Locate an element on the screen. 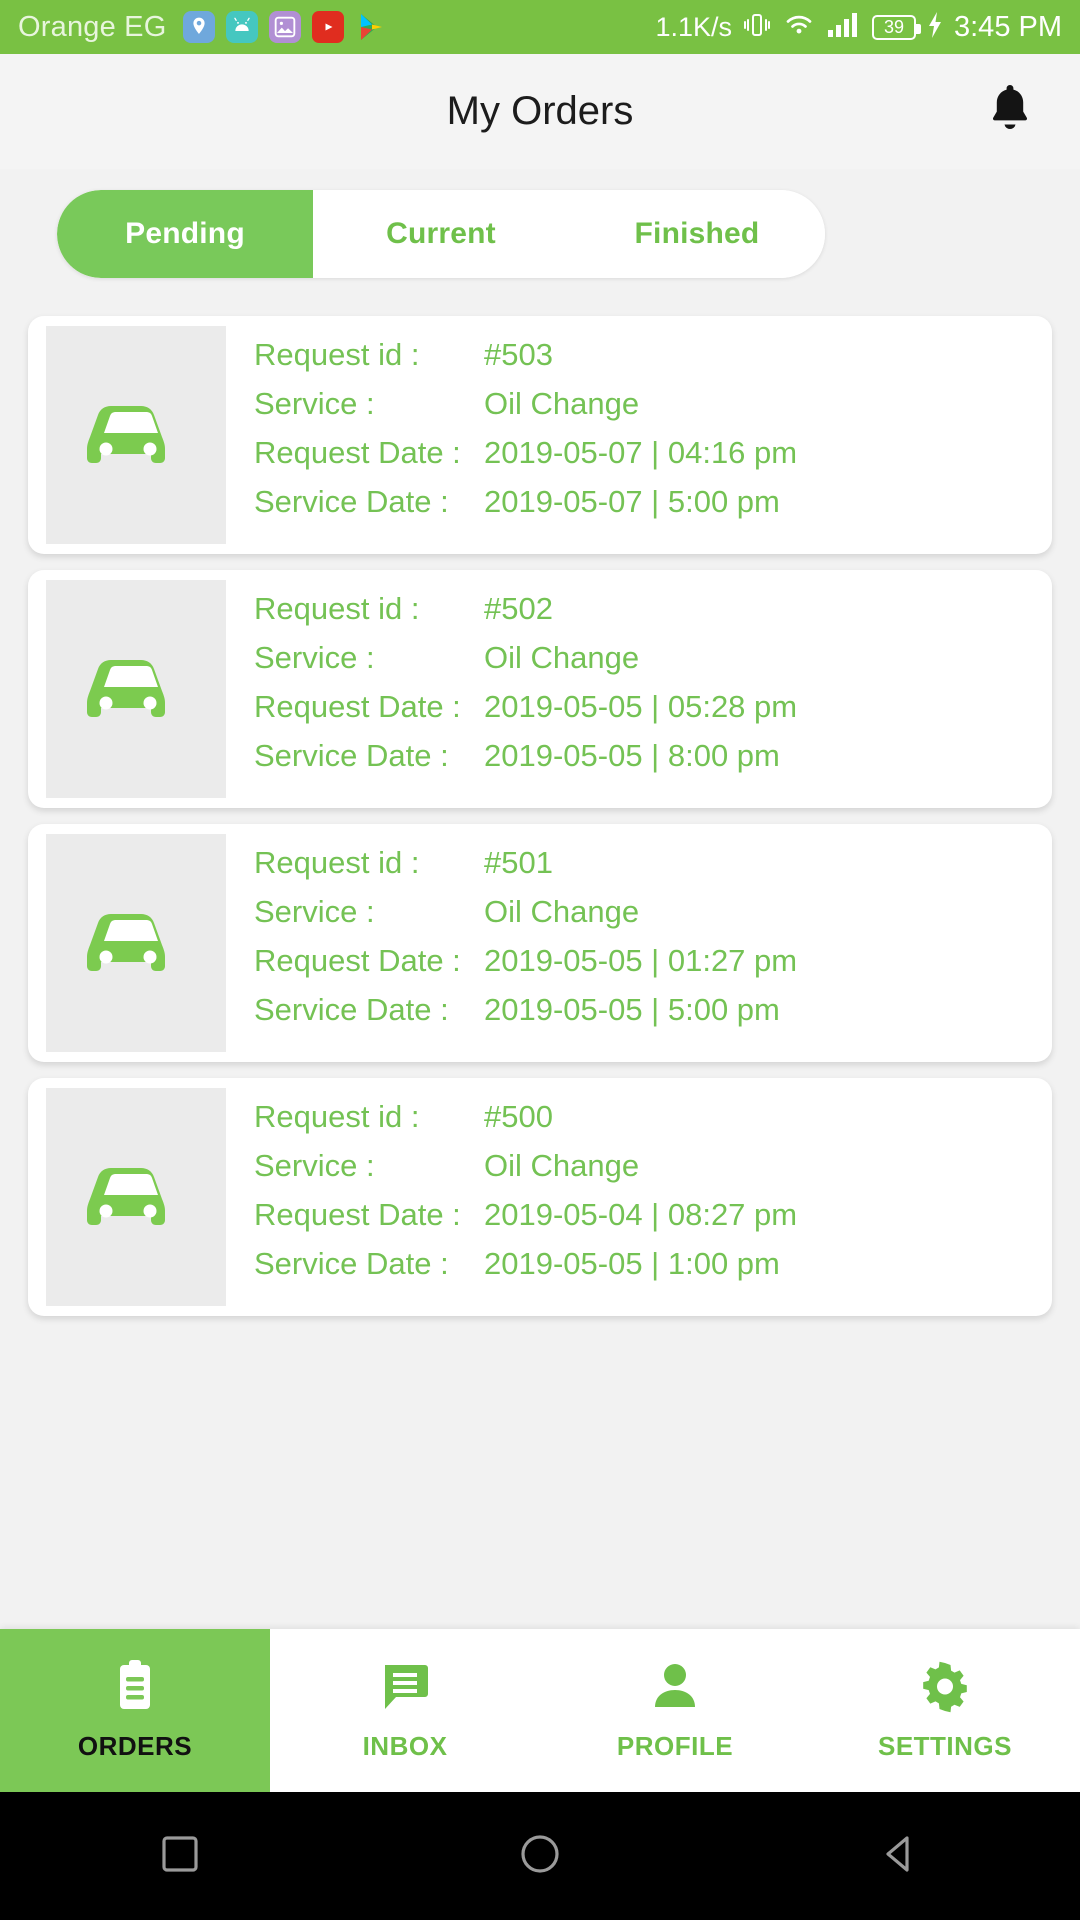  order-field-request-id: Request id : #502 is located at coordinates (644, 615).